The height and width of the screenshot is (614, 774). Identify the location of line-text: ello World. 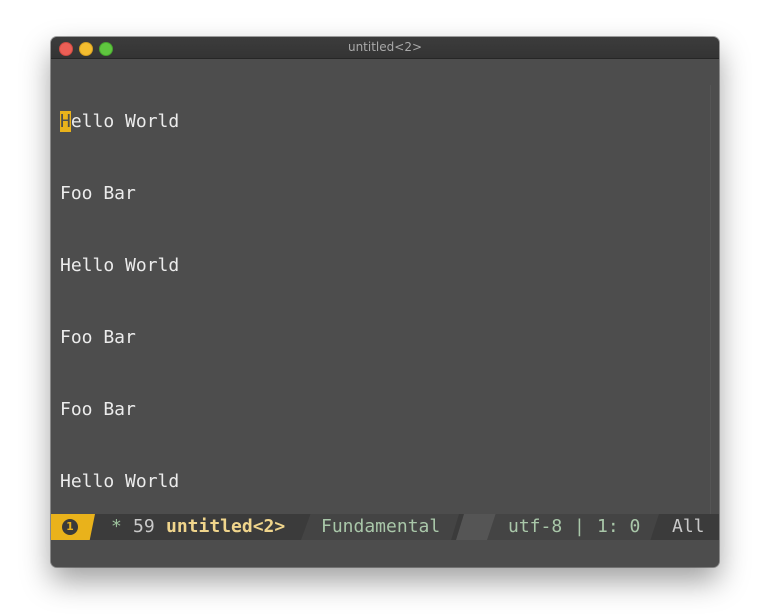
(125, 121).